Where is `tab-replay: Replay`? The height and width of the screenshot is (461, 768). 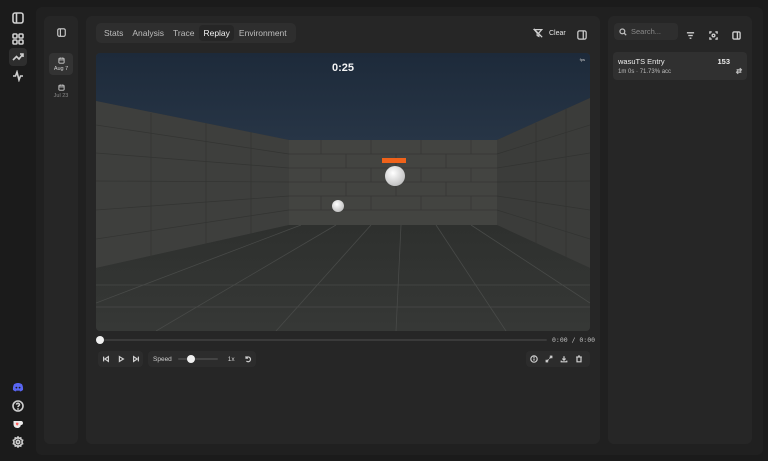
tab-replay: Replay is located at coordinates (216, 33).